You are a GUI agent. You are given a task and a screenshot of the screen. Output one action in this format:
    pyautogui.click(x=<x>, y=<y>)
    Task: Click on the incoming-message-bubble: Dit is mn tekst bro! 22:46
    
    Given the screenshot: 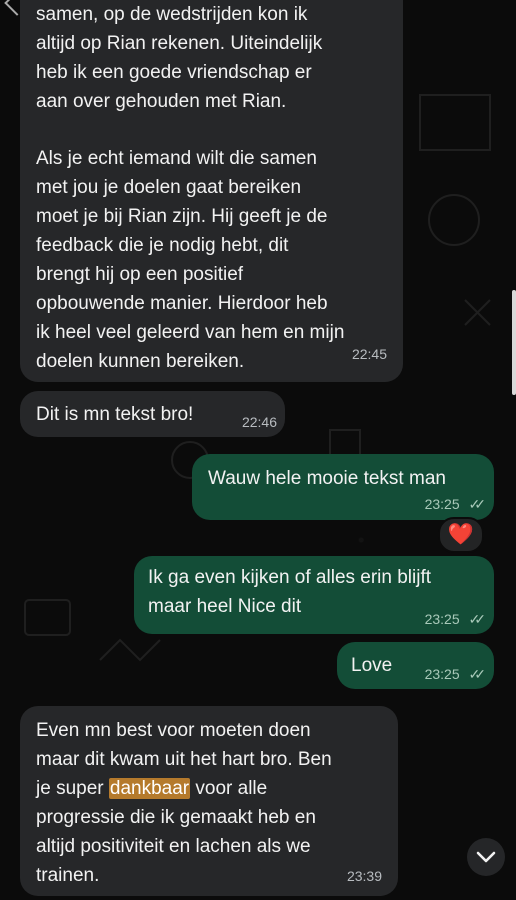 What is the action you would take?
    pyautogui.click(x=152, y=414)
    